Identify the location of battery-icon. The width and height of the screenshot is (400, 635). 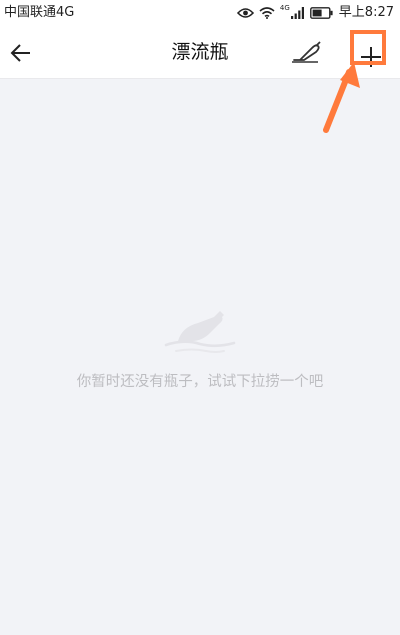
(321, 13).